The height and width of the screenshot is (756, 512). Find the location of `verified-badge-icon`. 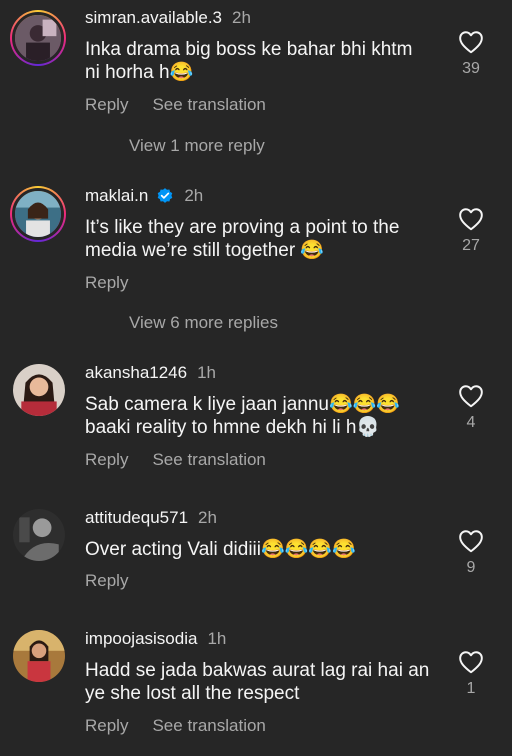

verified-badge-icon is located at coordinates (165, 195).